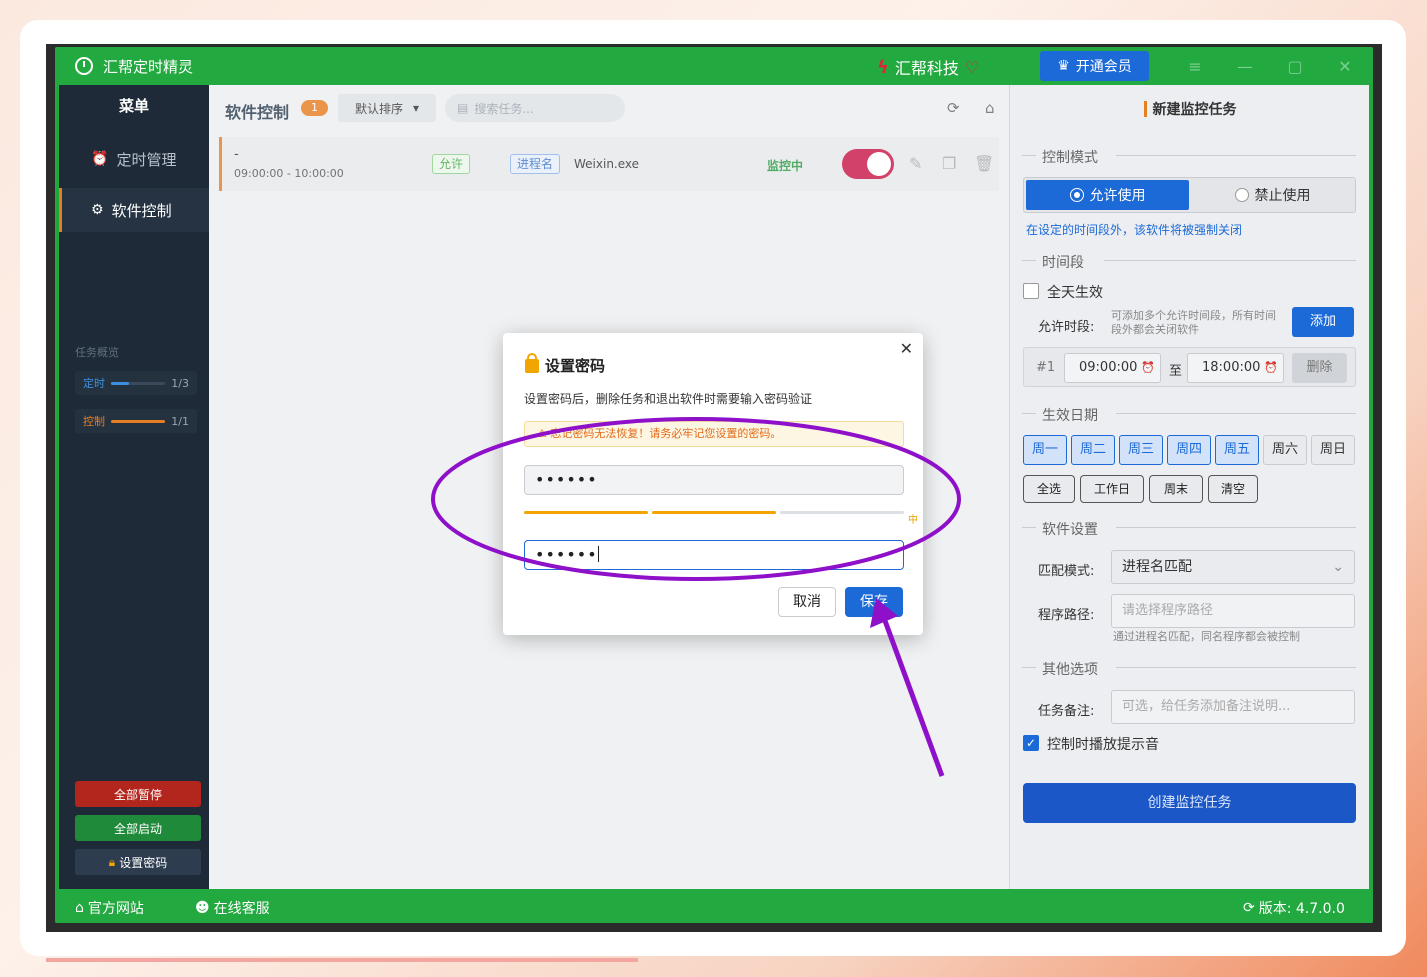 This screenshot has width=1427, height=977. I want to click on program-path-label: 程序路径:, so click(1066, 615).